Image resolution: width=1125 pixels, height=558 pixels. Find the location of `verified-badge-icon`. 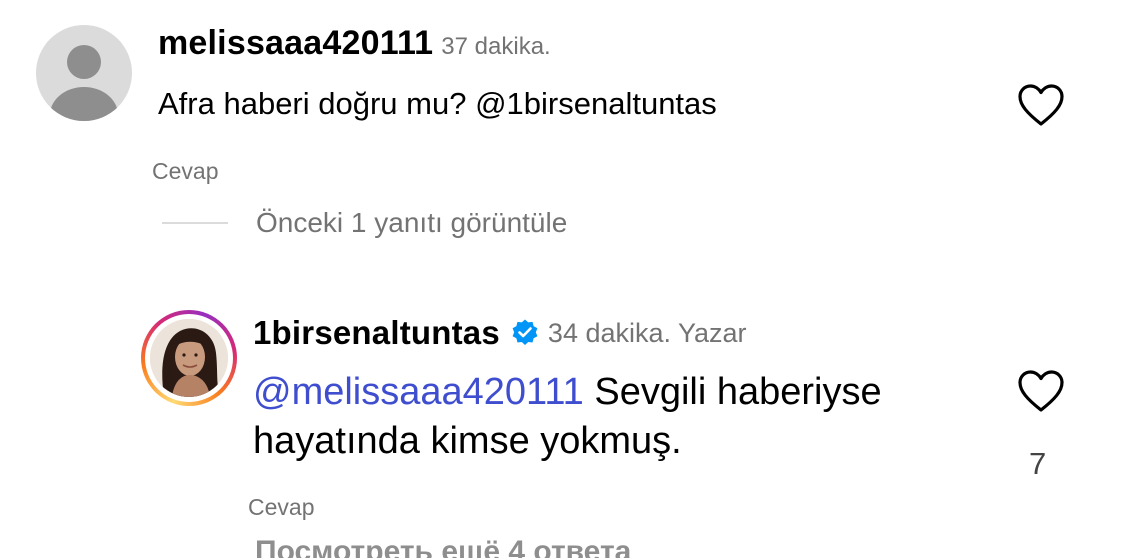

verified-badge-icon is located at coordinates (525, 332).